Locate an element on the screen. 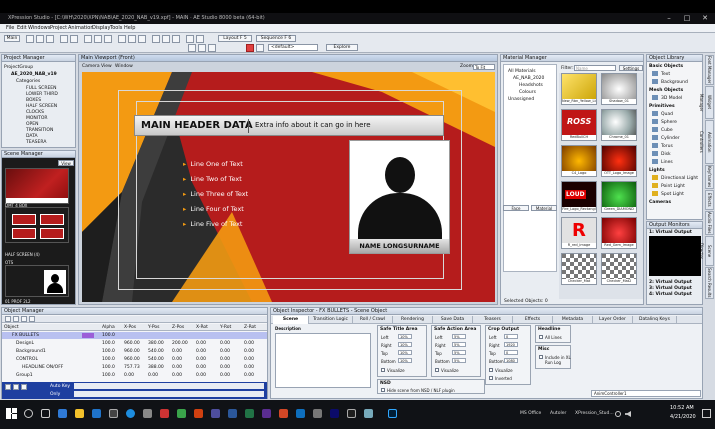 The width and height of the screenshot is (715, 429). side-tab-search-results: Search Results is located at coordinates (709, 283).